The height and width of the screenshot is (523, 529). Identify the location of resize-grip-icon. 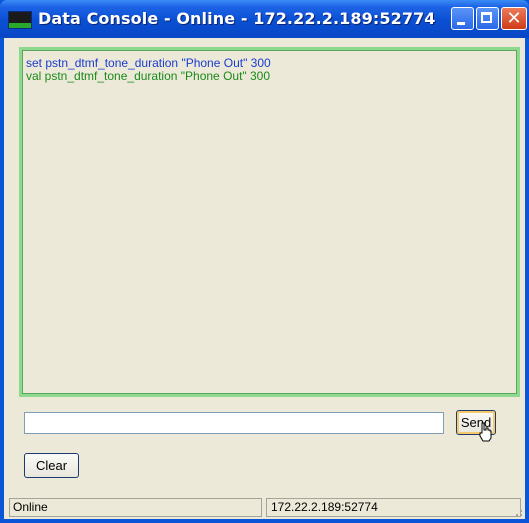
(517, 511).